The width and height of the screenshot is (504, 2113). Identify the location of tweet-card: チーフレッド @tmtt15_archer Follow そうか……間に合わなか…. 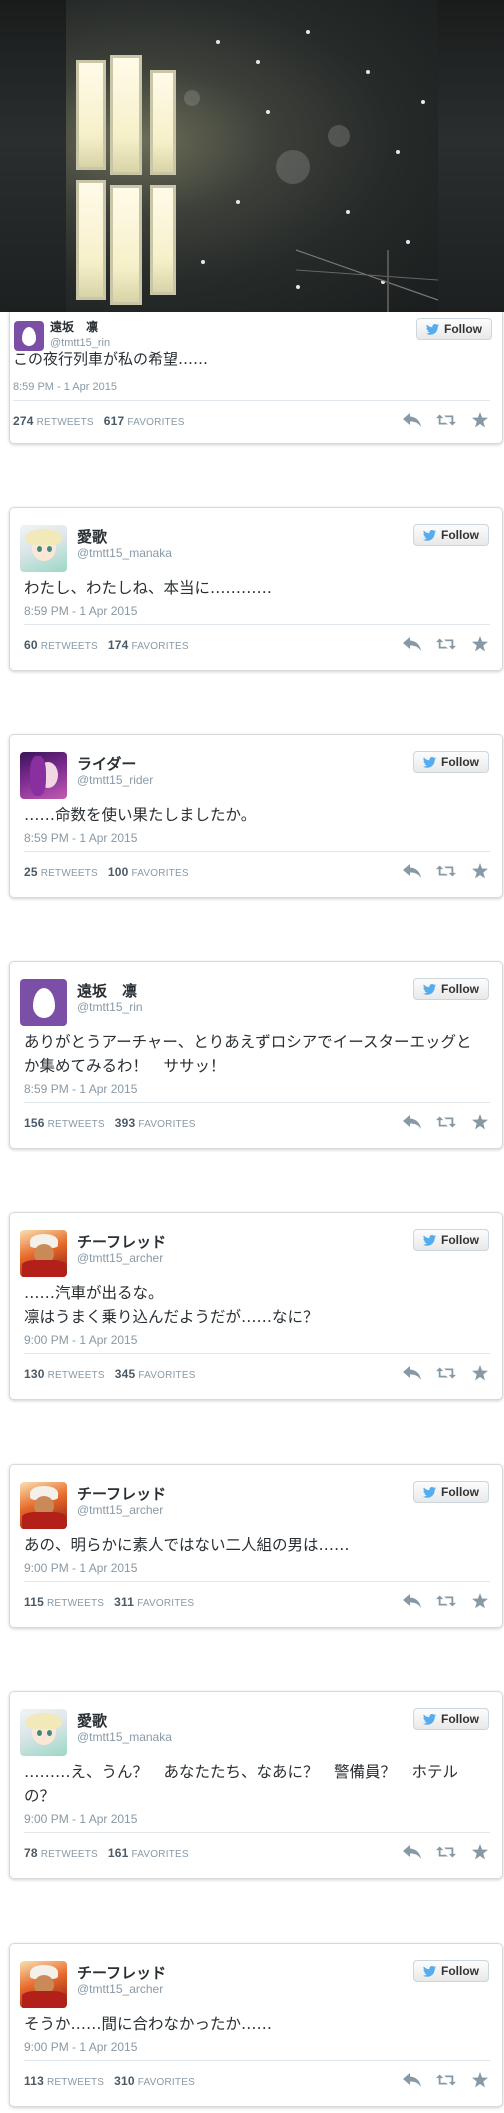
(256, 2025).